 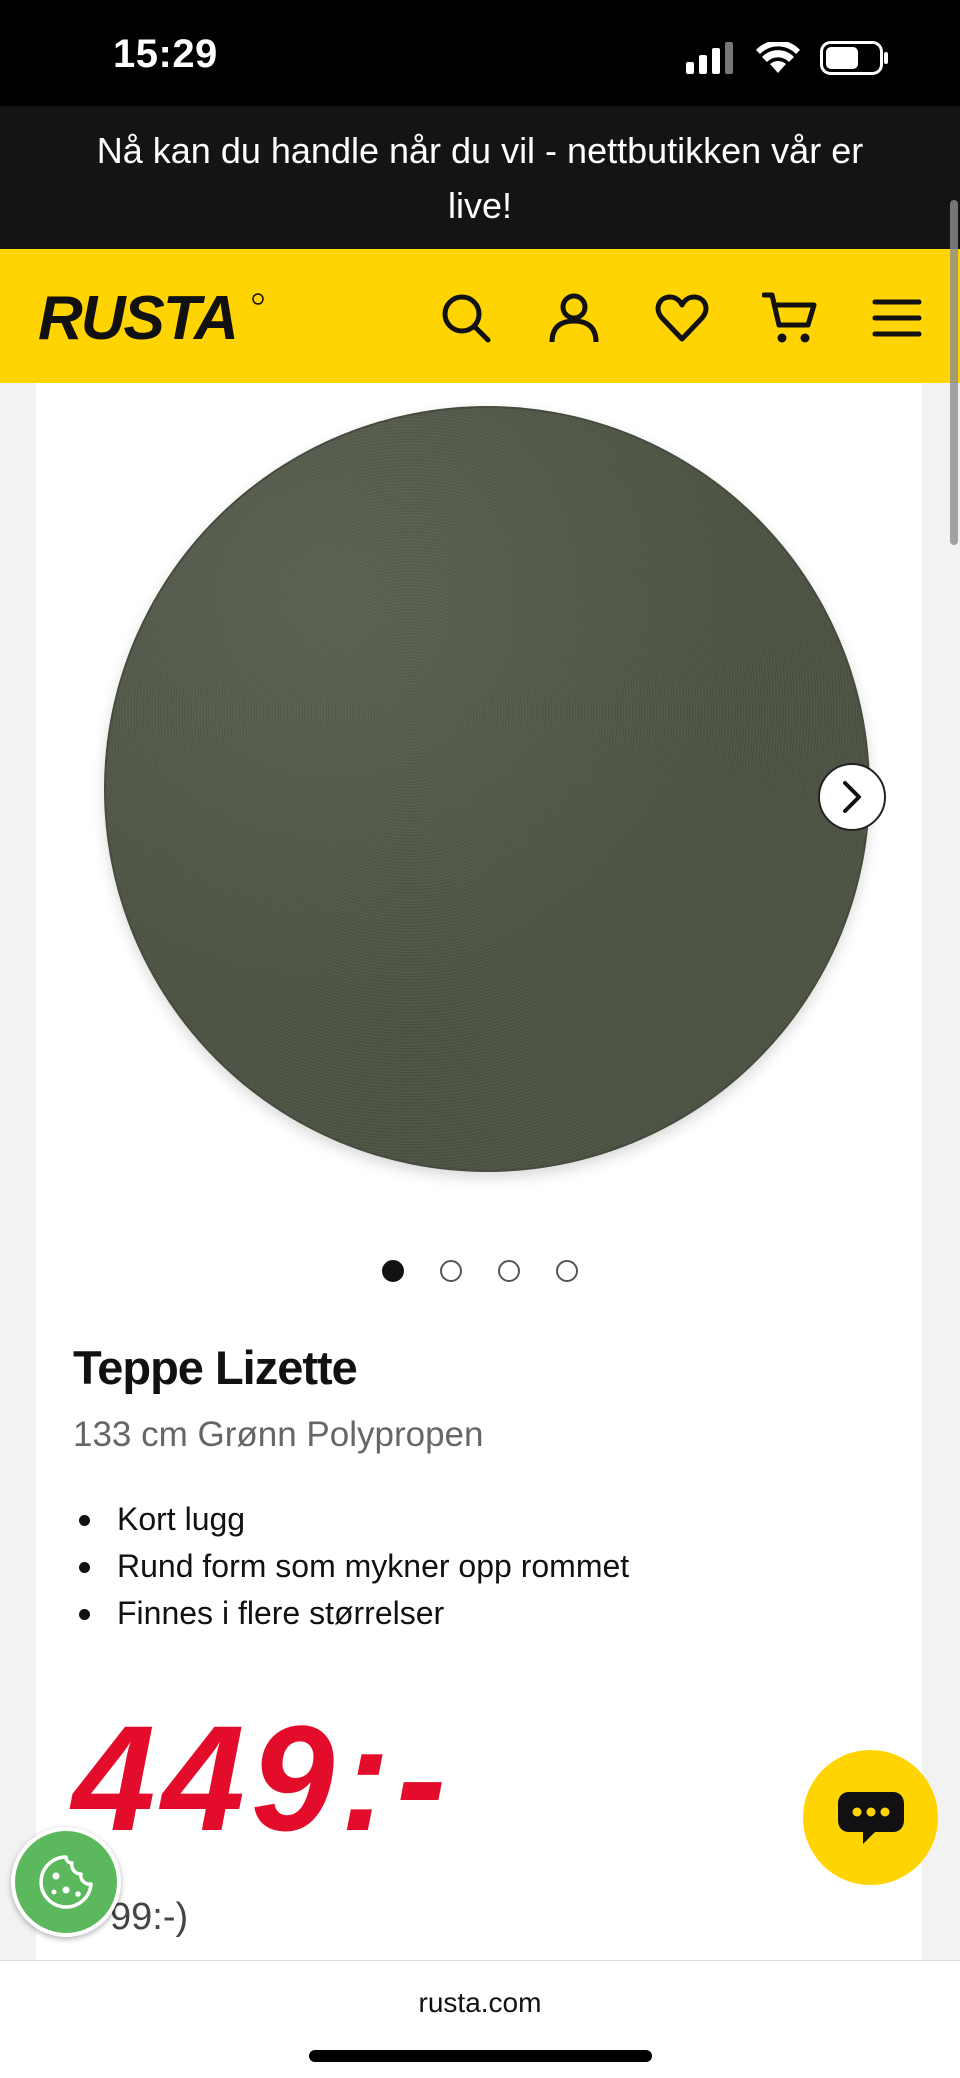 I want to click on site-header: RUSTA, so click(x=480, y=316).